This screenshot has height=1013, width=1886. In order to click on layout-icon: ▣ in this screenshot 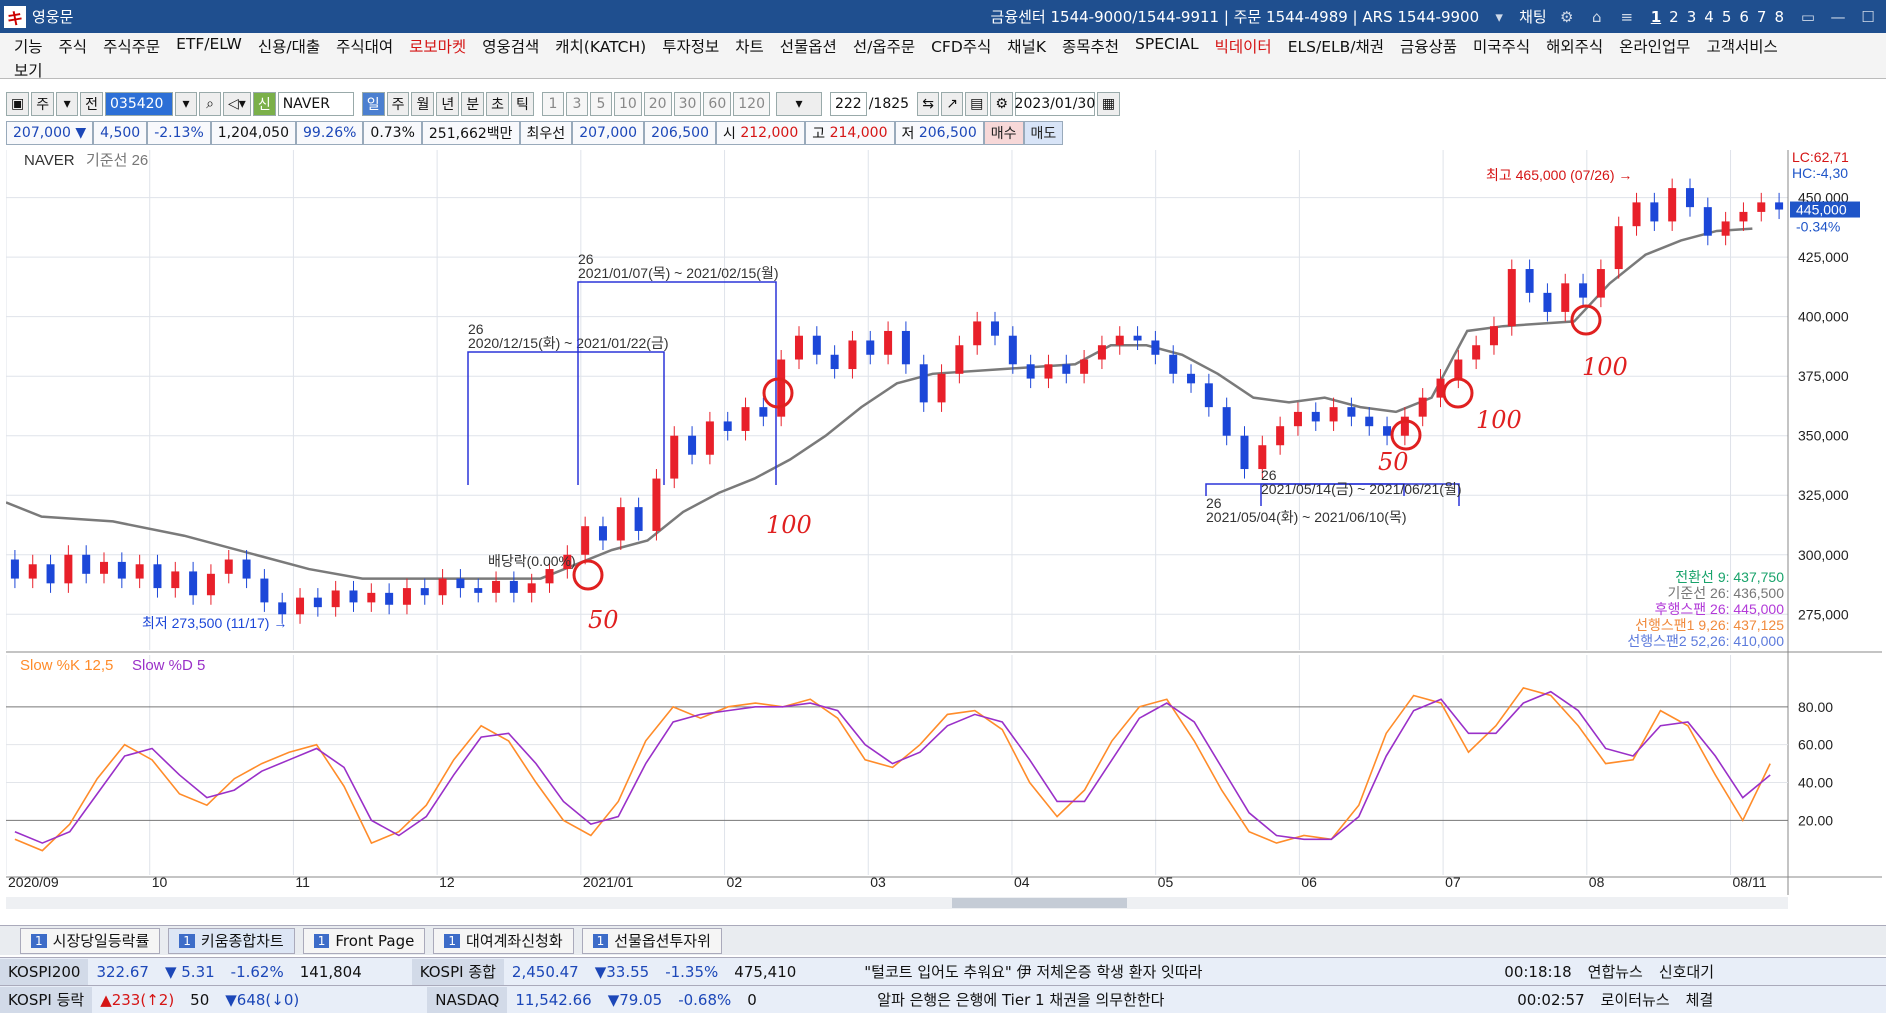, I will do `click(18, 104)`.